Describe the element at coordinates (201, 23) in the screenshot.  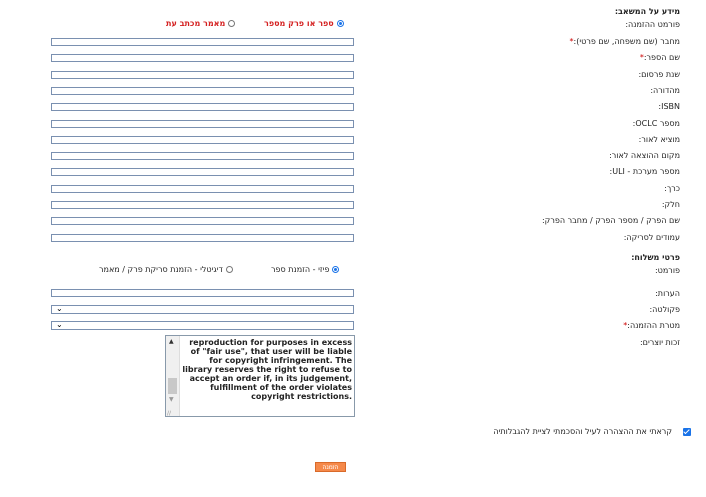
I see `radio-journal-option: מאמר מכתב עת` at that location.